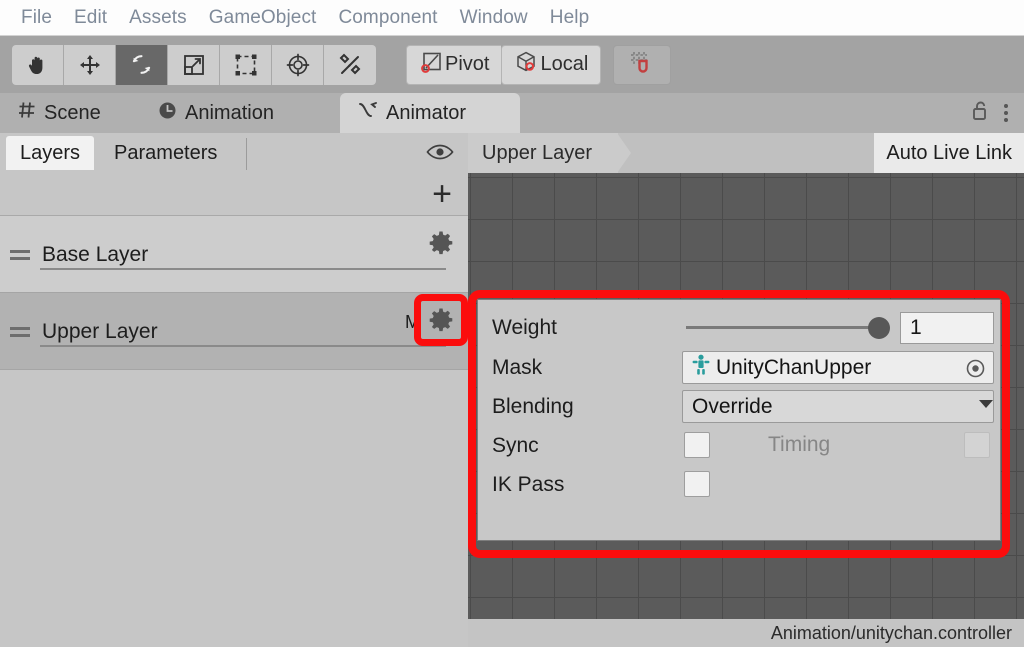 The height and width of the screenshot is (647, 1024). I want to click on layer-name: Base Layer, so click(95, 254).